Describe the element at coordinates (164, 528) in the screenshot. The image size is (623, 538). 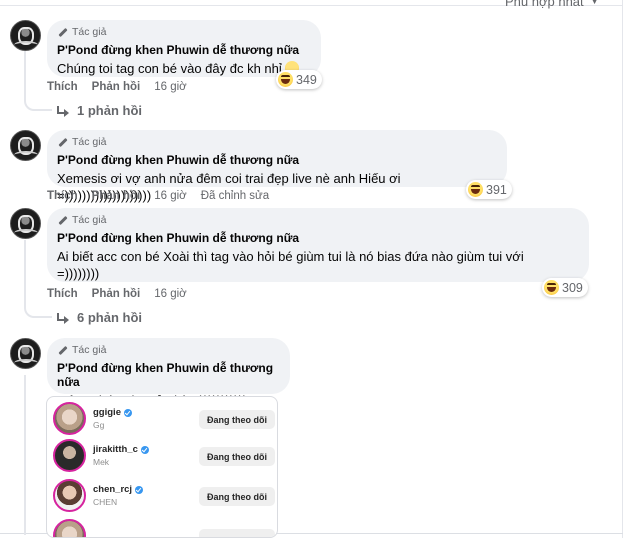
I see `follow-list-row-partial` at that location.